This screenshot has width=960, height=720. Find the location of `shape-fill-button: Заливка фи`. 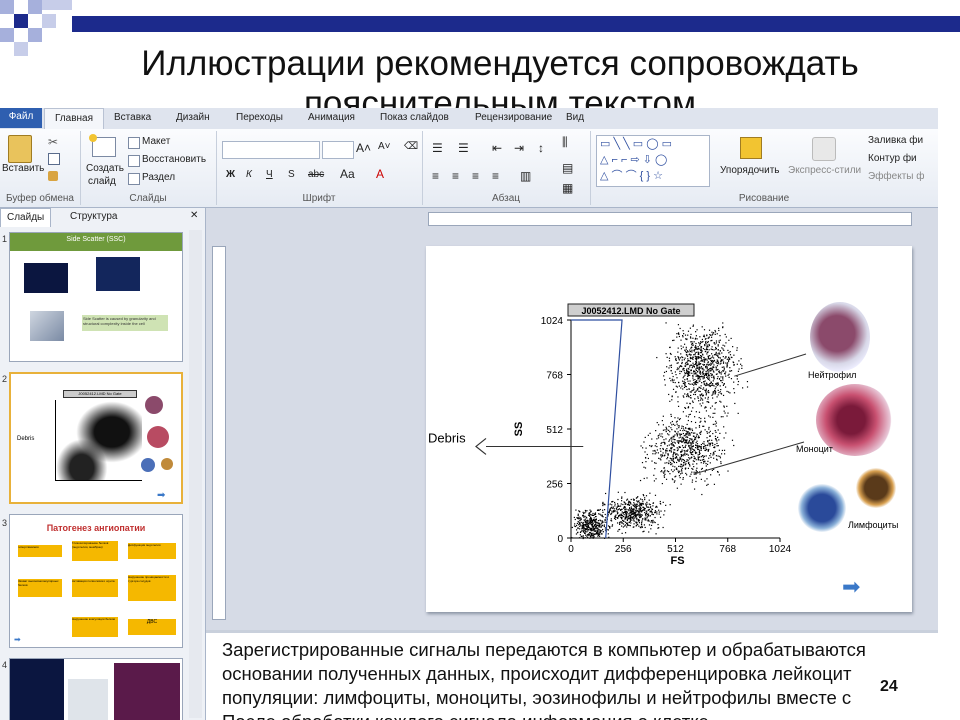

shape-fill-button: Заливка фи is located at coordinates (895, 140).